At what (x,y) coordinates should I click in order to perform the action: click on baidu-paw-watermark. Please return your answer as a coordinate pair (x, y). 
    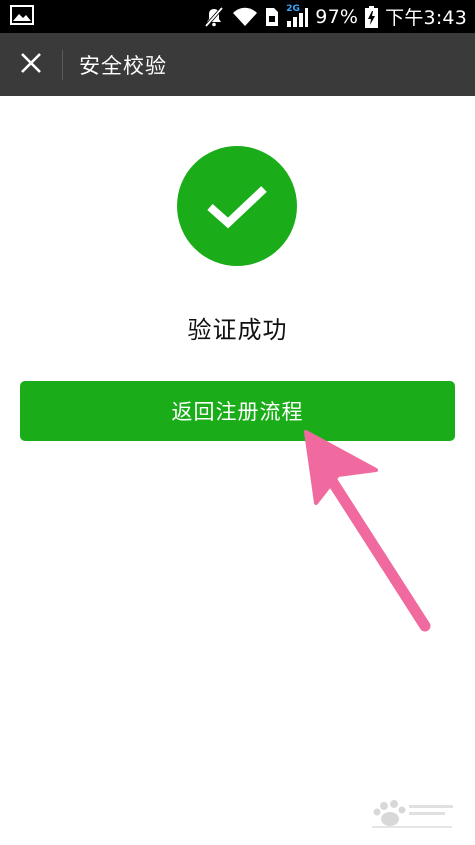
    Looking at the image, I should click on (412, 814).